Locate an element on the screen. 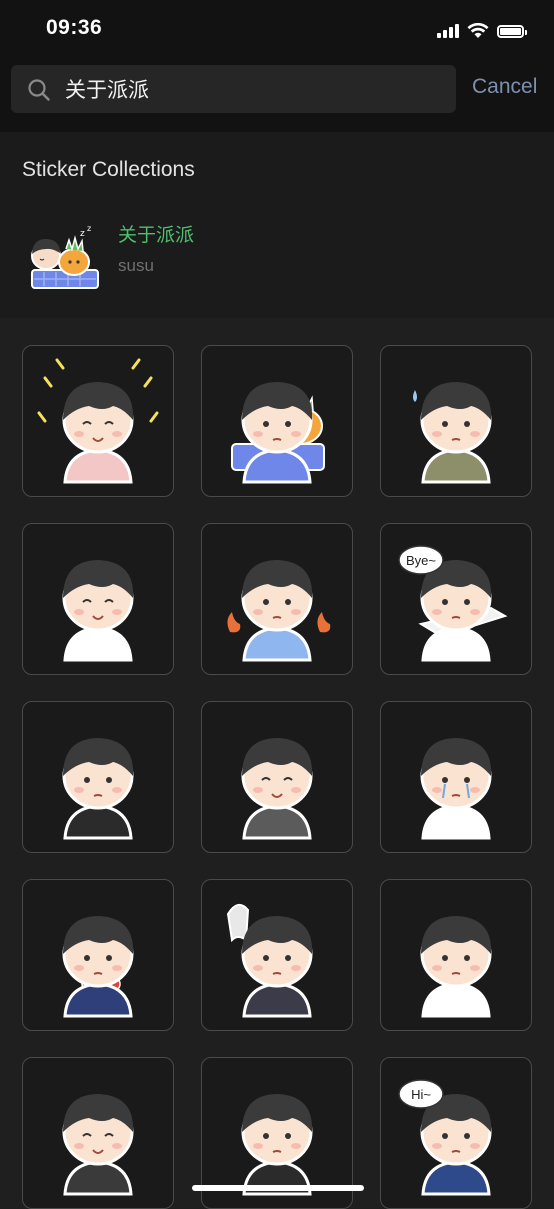 The width and height of the screenshot is (554, 1209). sticker-ghost-shock is located at coordinates (269, 960).